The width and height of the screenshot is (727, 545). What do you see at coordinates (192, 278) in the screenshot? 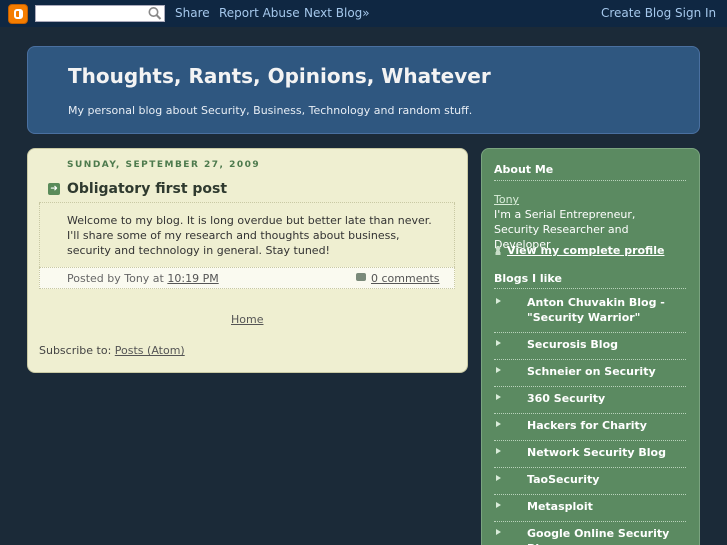
I see `post-time-link: 10:19 PM` at bounding box center [192, 278].